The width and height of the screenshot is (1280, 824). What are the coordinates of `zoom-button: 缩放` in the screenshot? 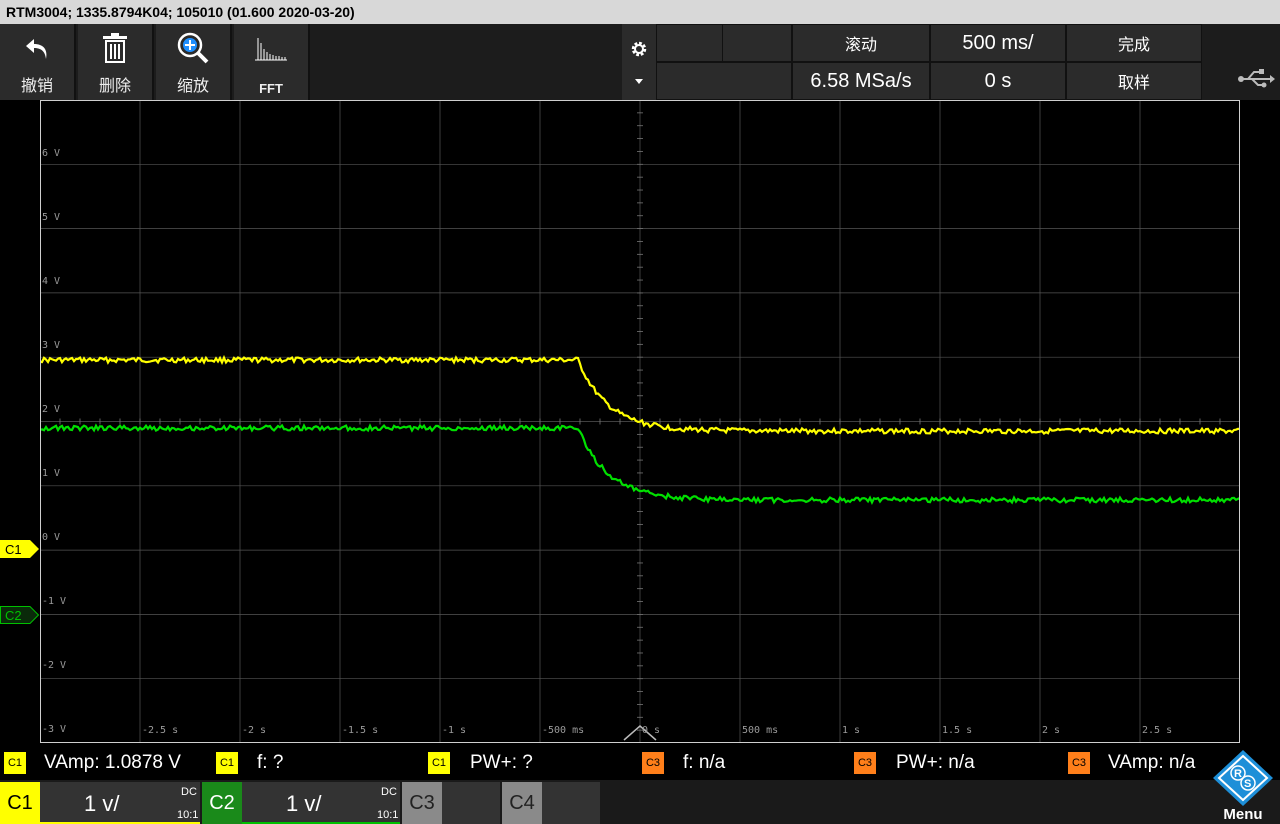 It's located at (194, 62).